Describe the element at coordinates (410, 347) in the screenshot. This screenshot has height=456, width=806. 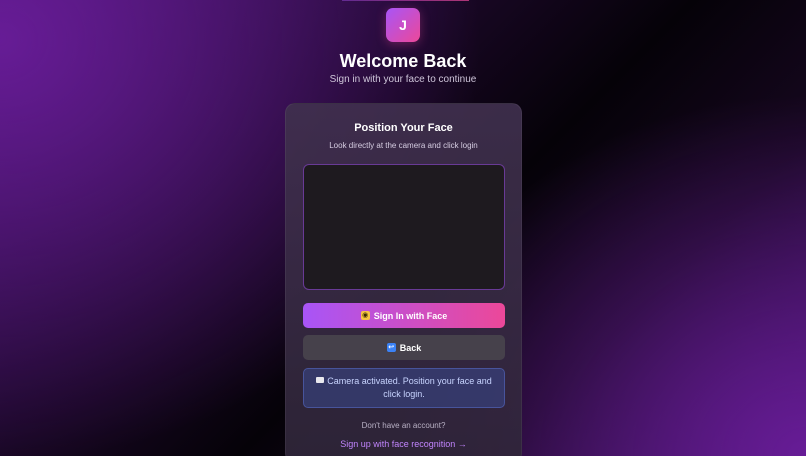
I see `back-button-label: Back` at that location.